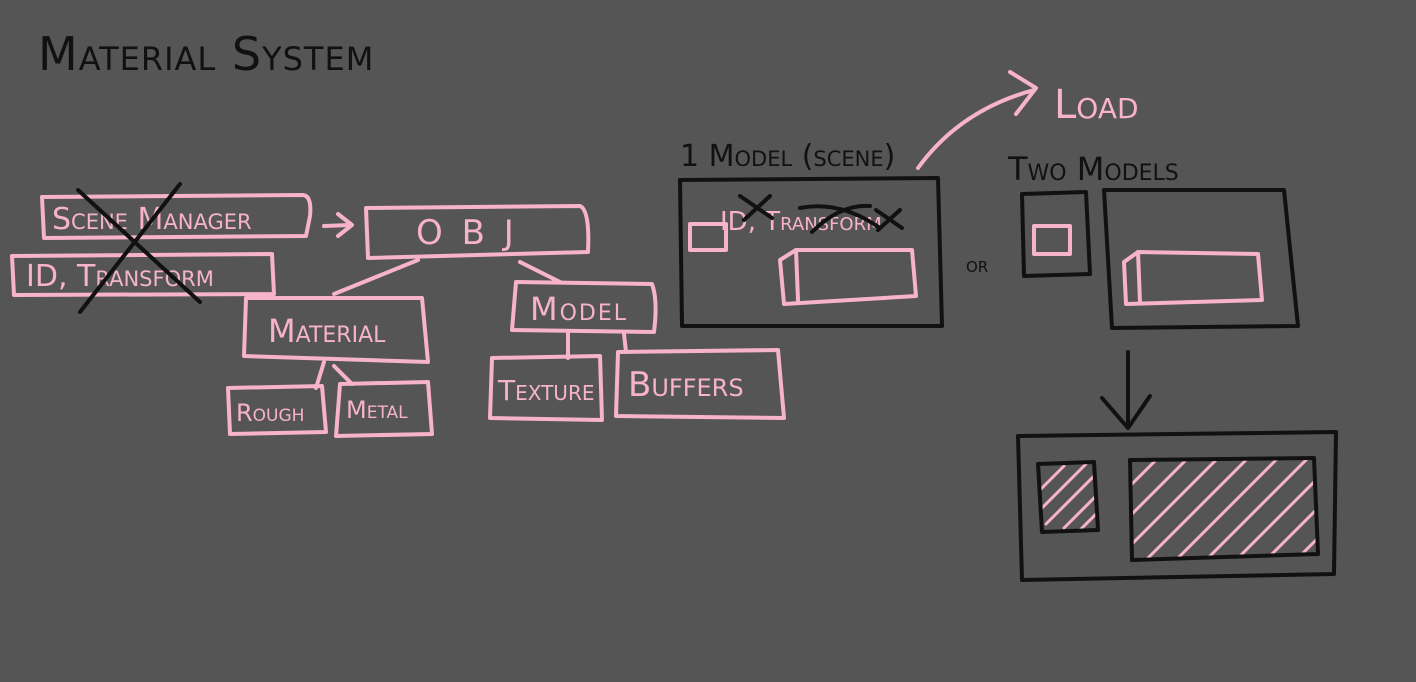 The height and width of the screenshot is (682, 1416). I want to click on rough-label: Rough, so click(270, 413).